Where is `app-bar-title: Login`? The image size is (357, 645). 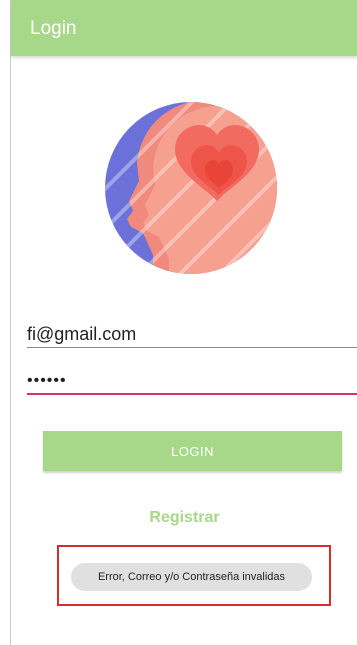 app-bar-title: Login is located at coordinates (53, 28).